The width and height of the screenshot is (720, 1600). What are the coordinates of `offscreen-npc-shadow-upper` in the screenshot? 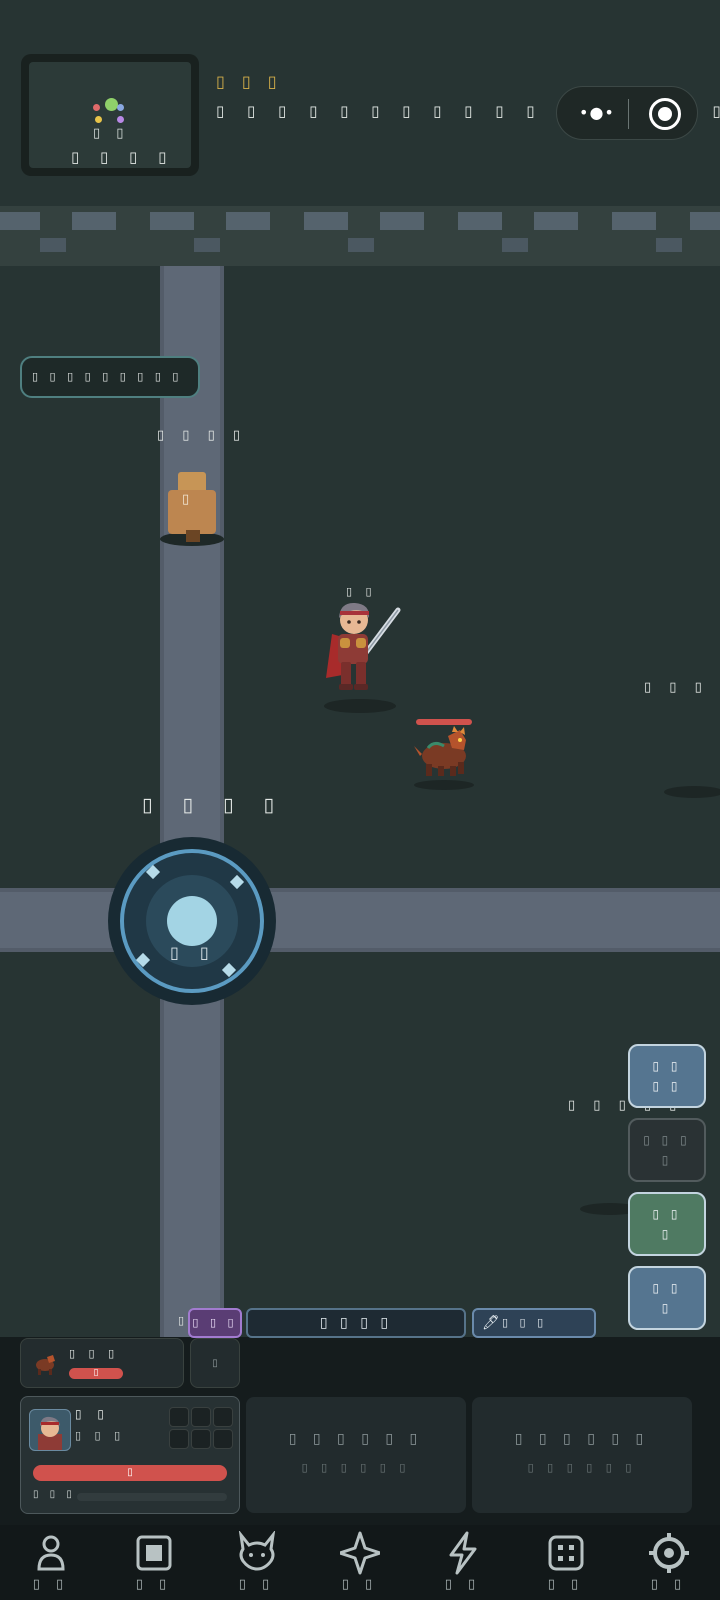 It's located at (692, 792).